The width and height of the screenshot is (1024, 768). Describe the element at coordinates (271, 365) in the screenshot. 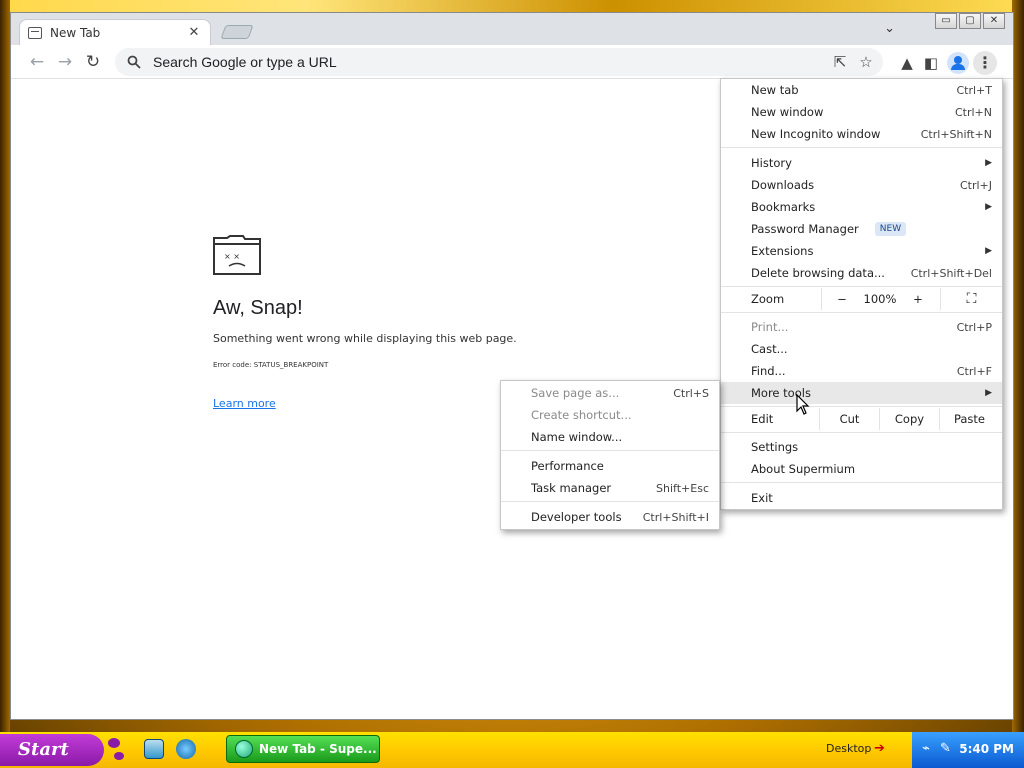

I see `error-code: Error code: STATUS_BREAKPOINT` at that location.